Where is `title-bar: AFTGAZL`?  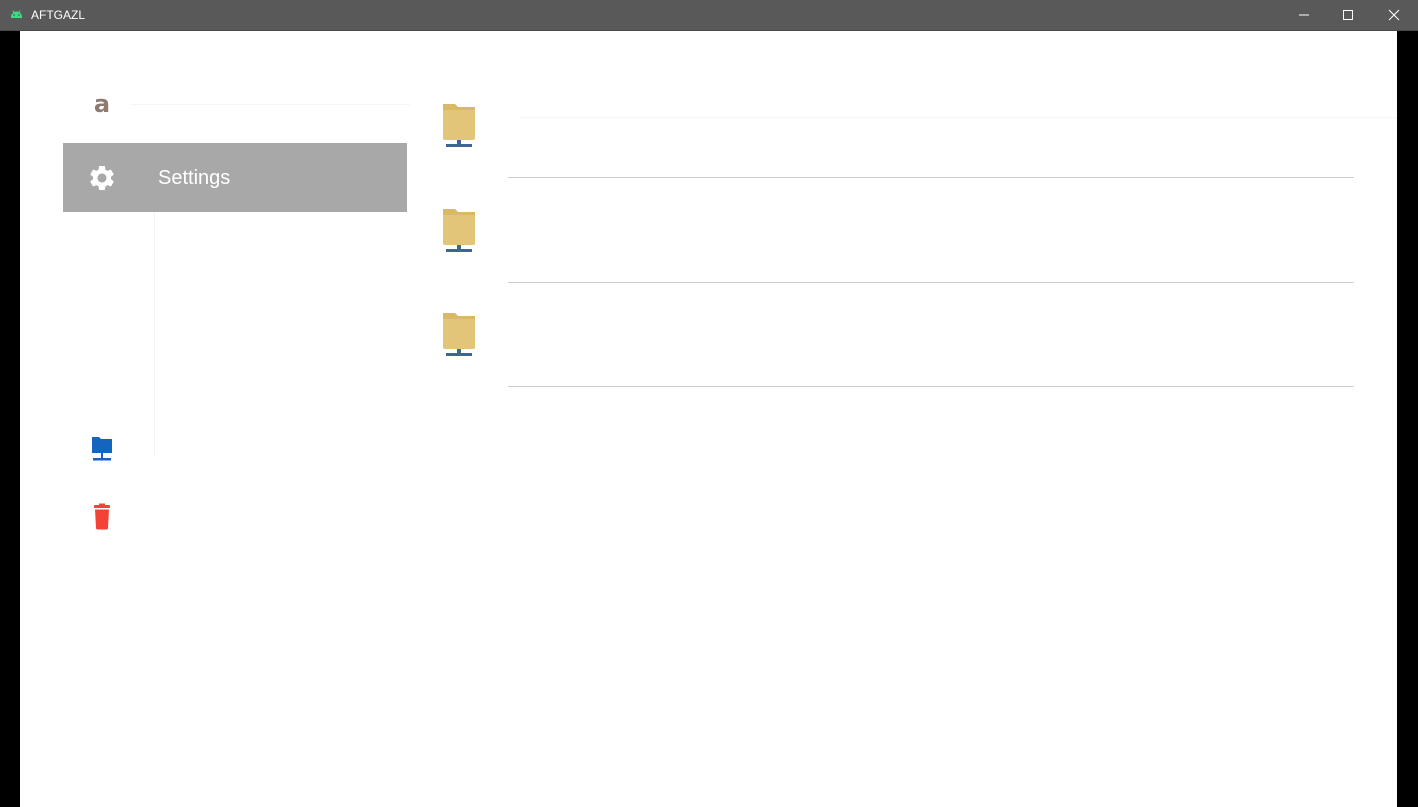 title-bar: AFTGAZL is located at coordinates (709, 15).